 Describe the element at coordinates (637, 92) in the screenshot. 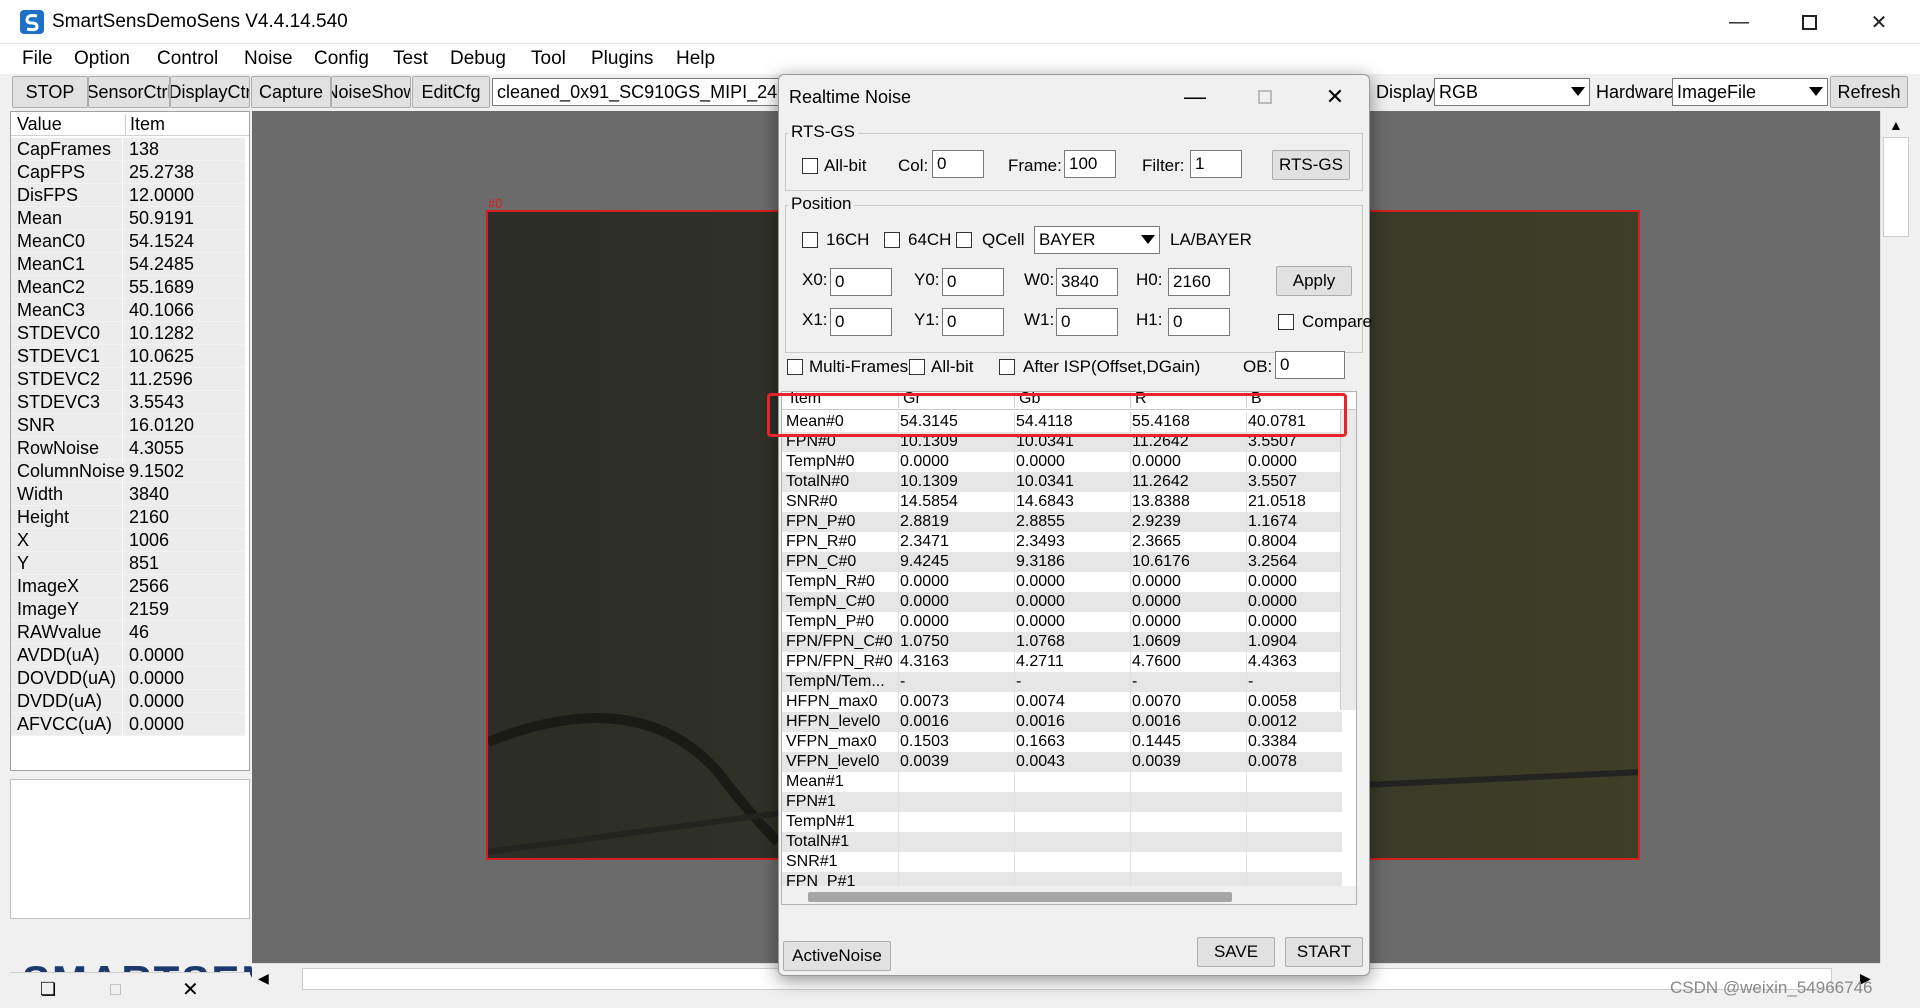

I see `config-file-field: cleaned_0x91_SC910GS_MIPI_24M` at that location.